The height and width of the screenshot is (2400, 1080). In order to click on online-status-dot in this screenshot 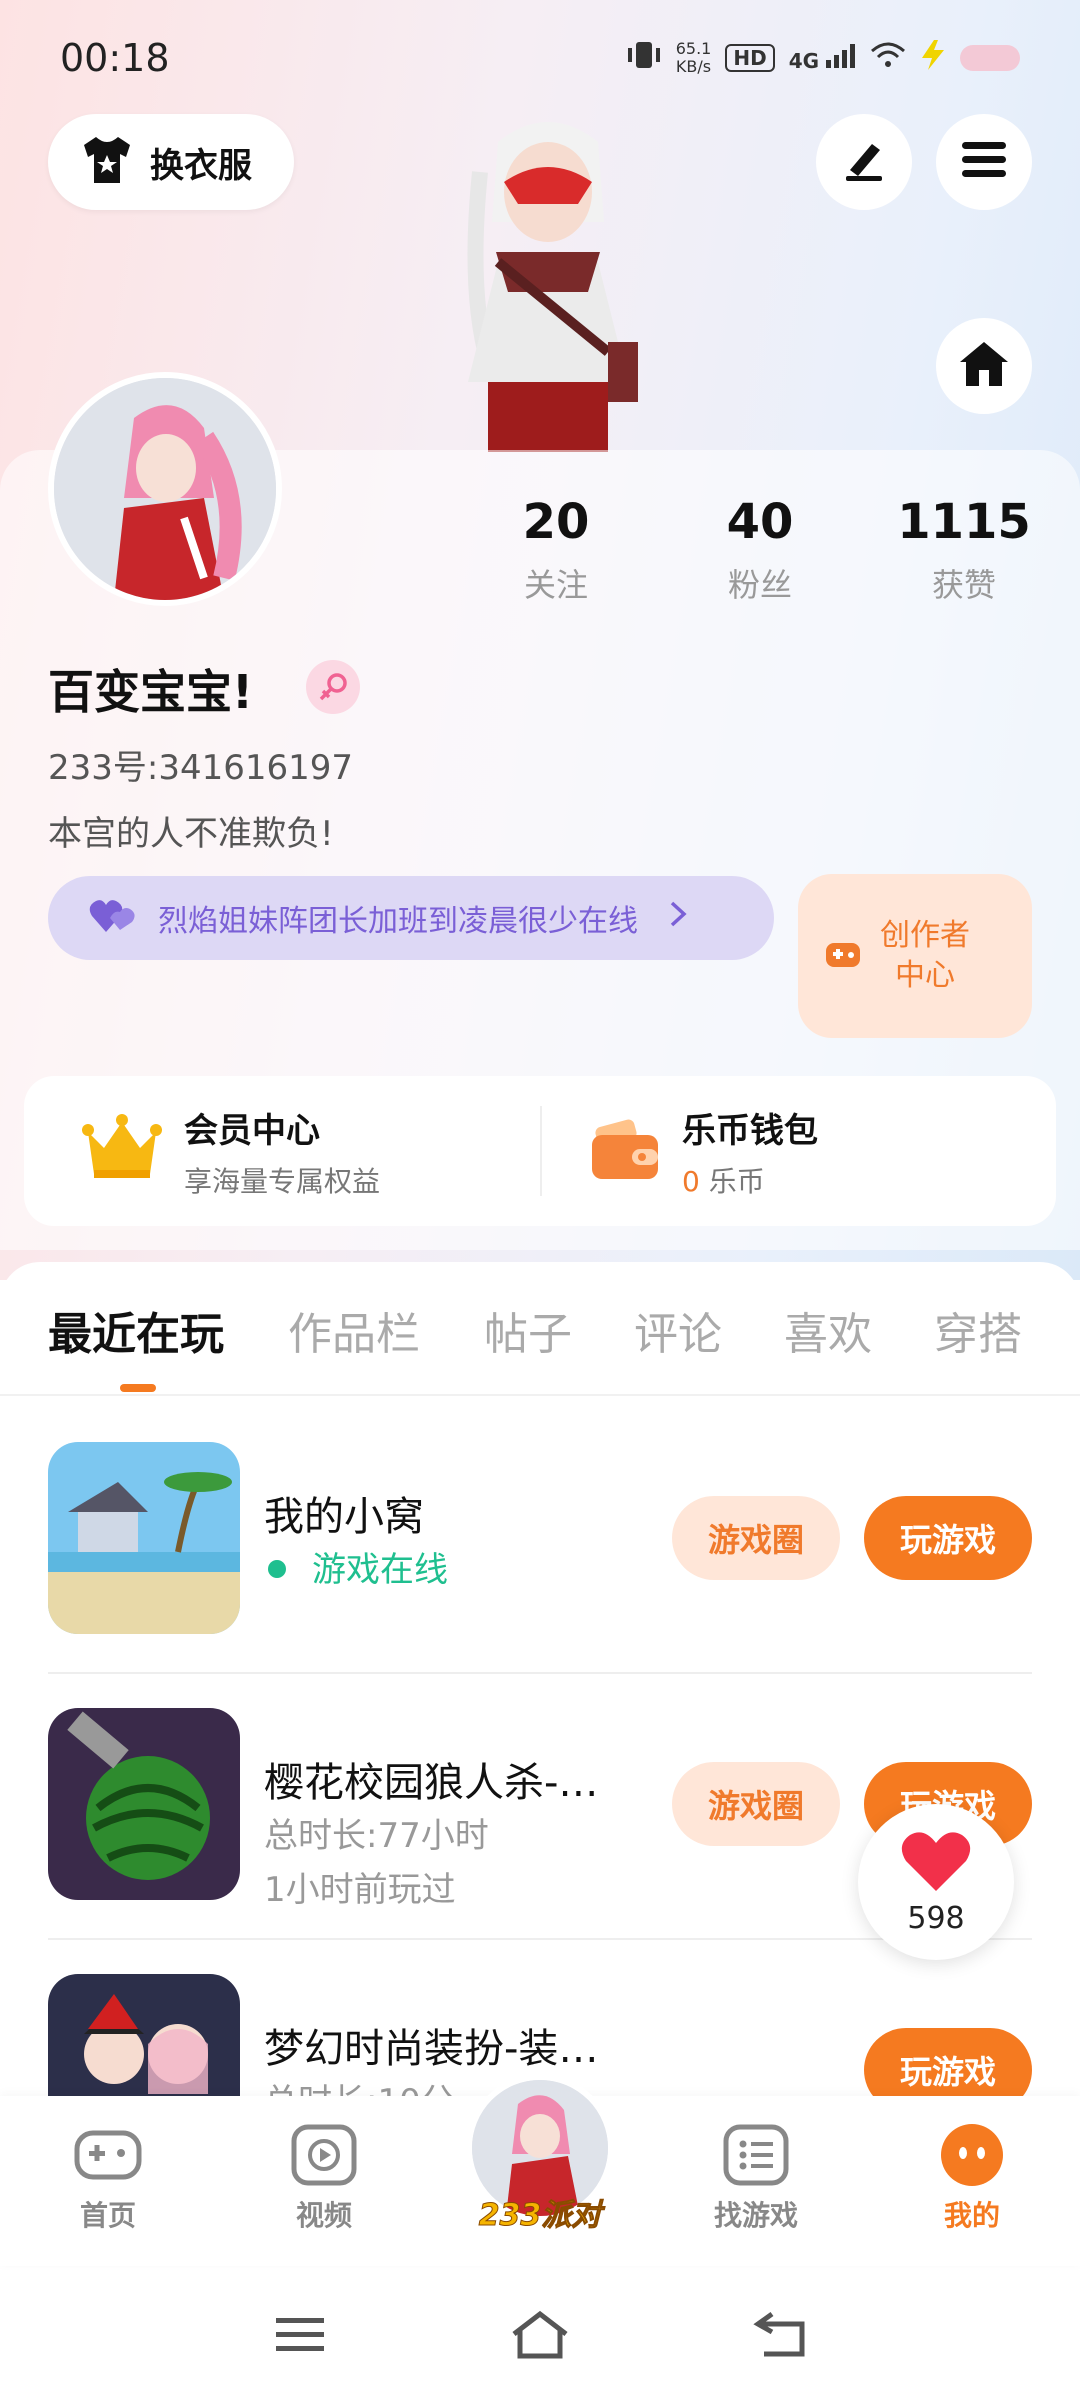, I will do `click(277, 1569)`.